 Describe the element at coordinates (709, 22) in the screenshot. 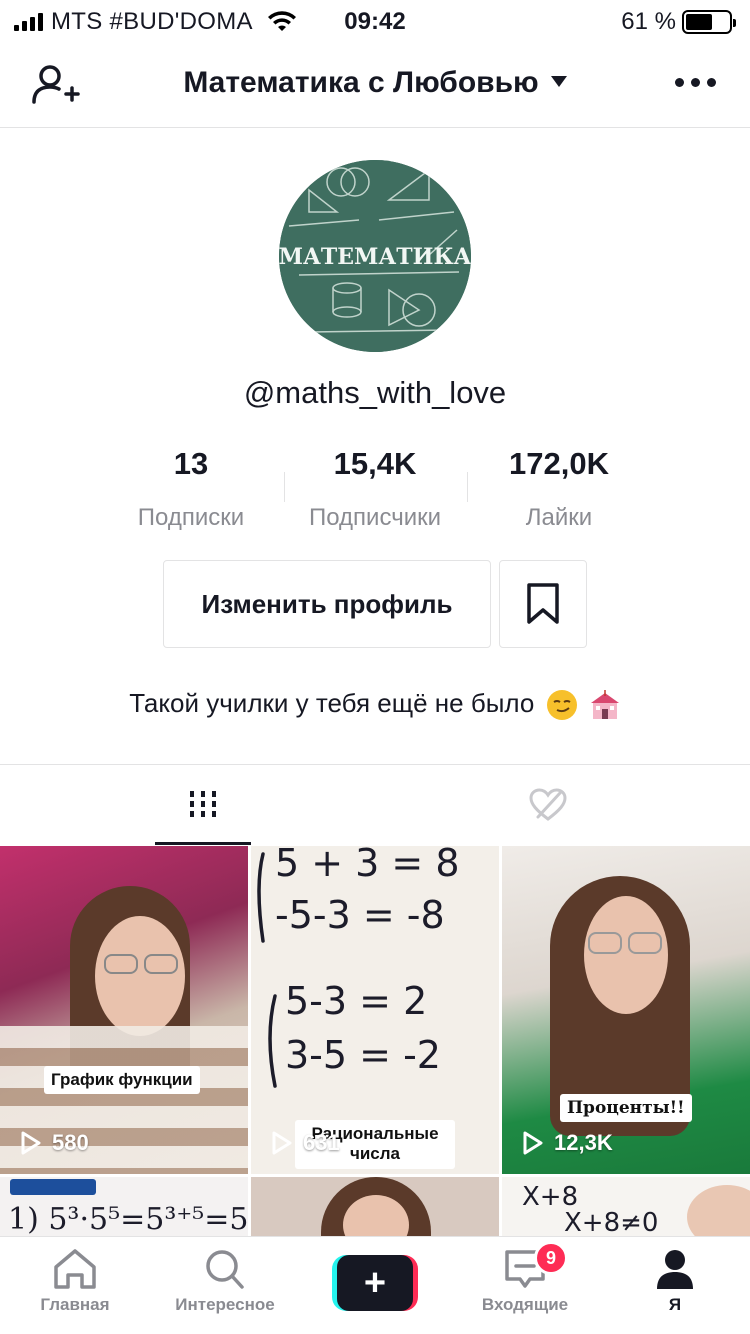

I see `battery-icon` at that location.